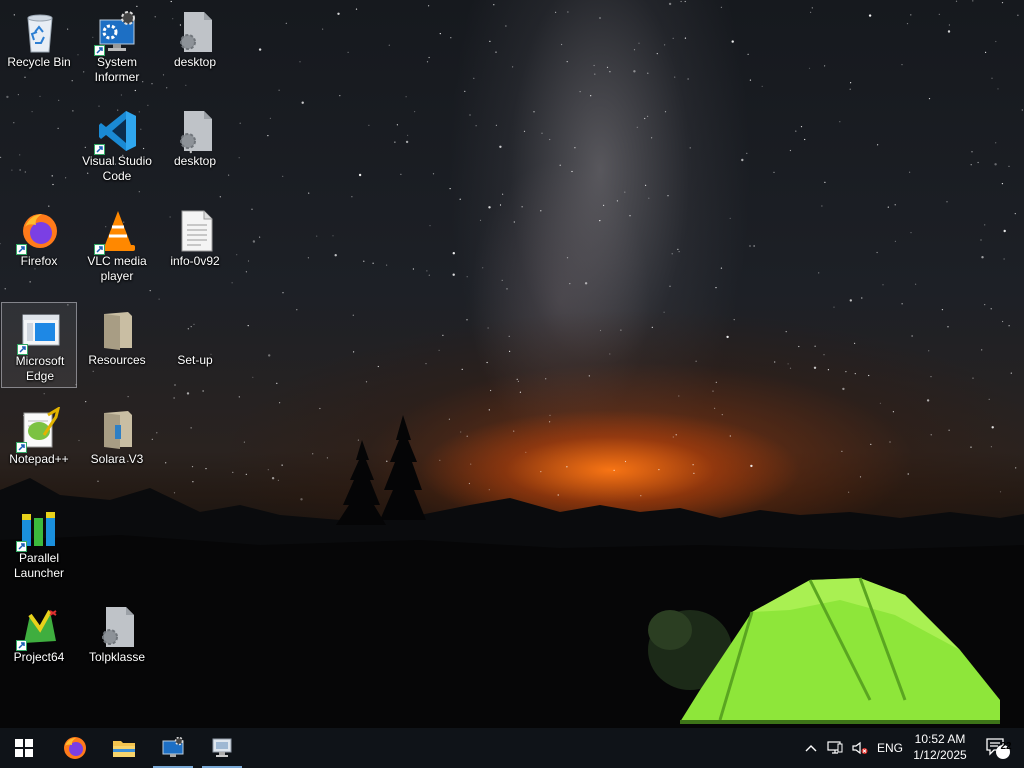 This screenshot has width=1024, height=768. Describe the element at coordinates (116, 232) in the screenshot. I see `vlc-icon` at that location.